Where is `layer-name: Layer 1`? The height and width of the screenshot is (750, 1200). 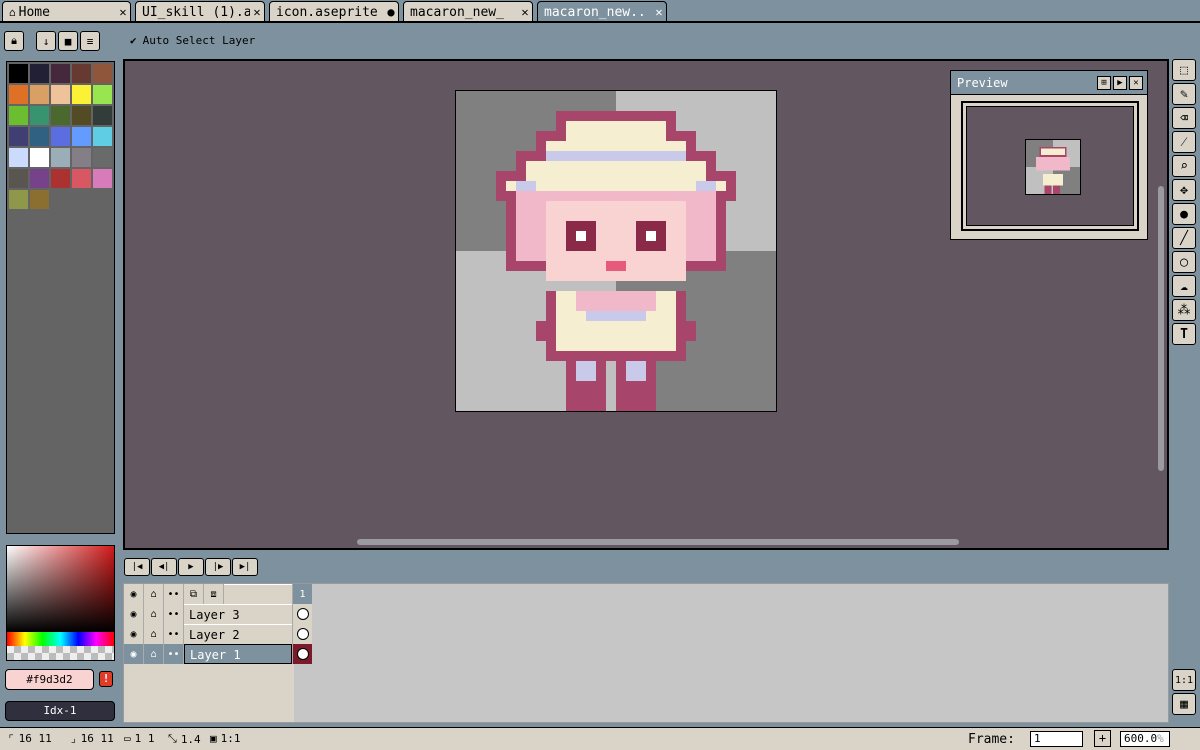
layer-name: Layer 1 is located at coordinates (238, 654).